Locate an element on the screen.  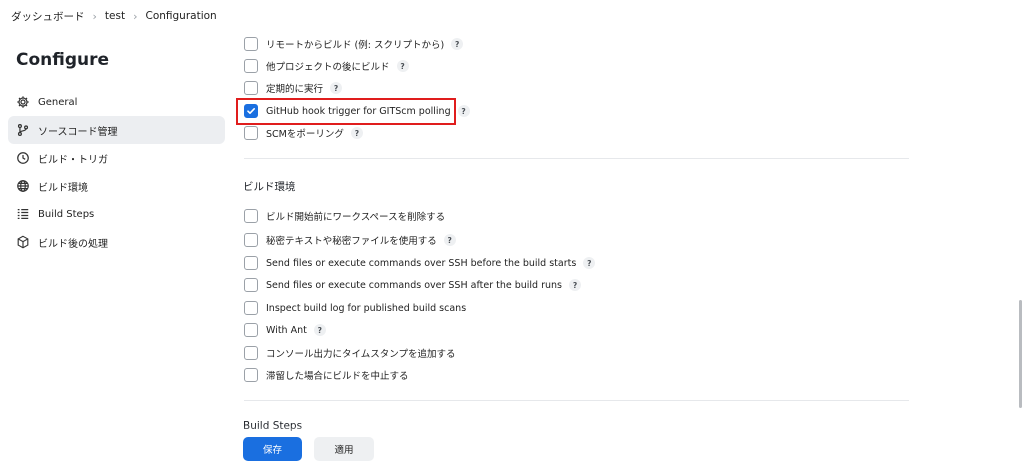
option-label: 他プロジェクトの後にビルド is located at coordinates (328, 67).